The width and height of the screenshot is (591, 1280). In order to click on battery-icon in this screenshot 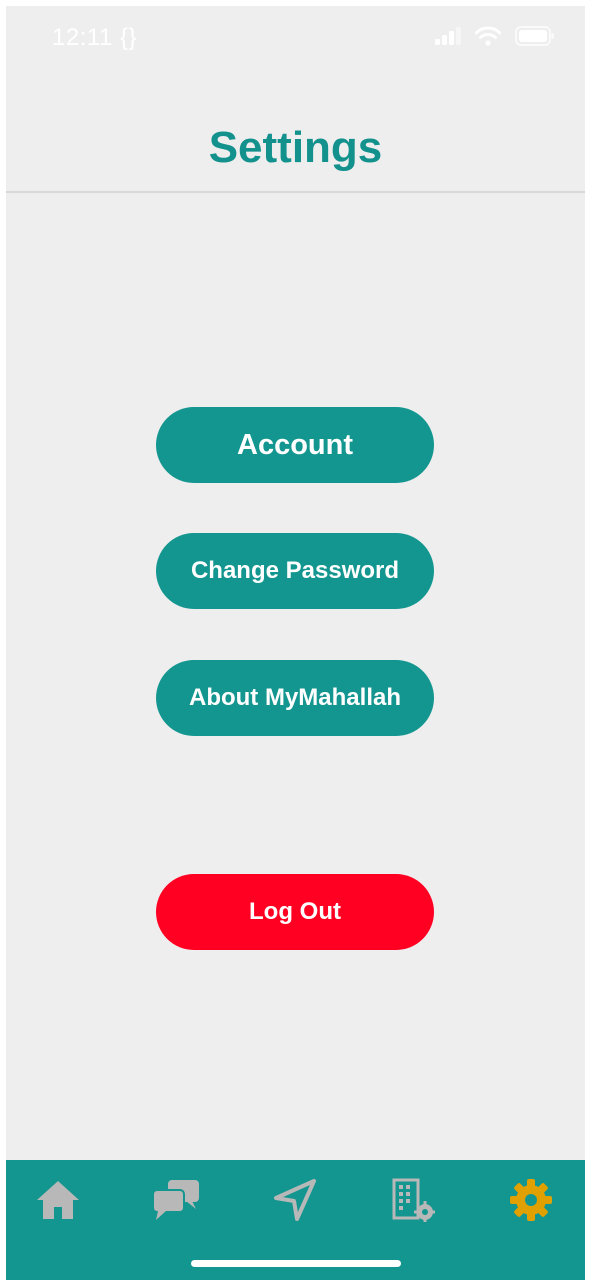, I will do `click(535, 38)`.